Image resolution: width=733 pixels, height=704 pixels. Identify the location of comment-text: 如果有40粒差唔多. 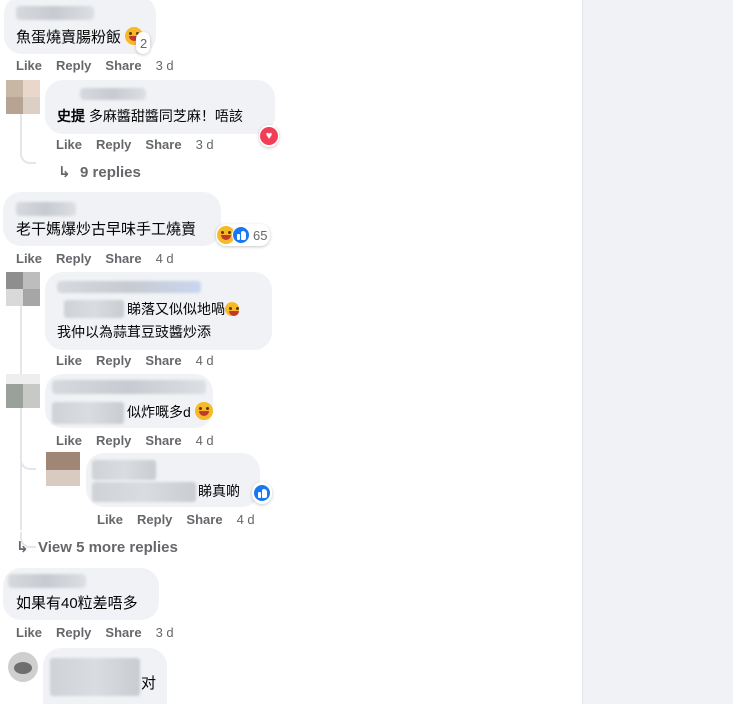
(77, 603).